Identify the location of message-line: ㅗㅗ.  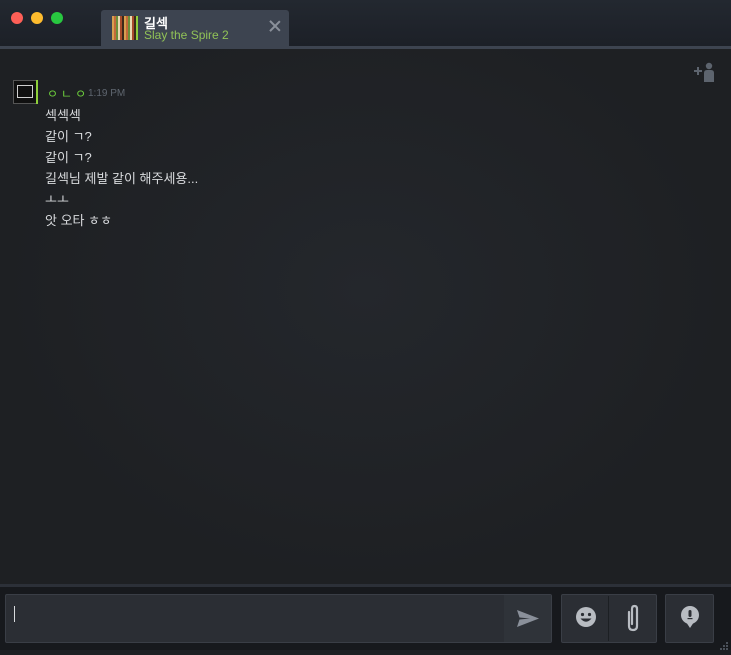
(57, 199).